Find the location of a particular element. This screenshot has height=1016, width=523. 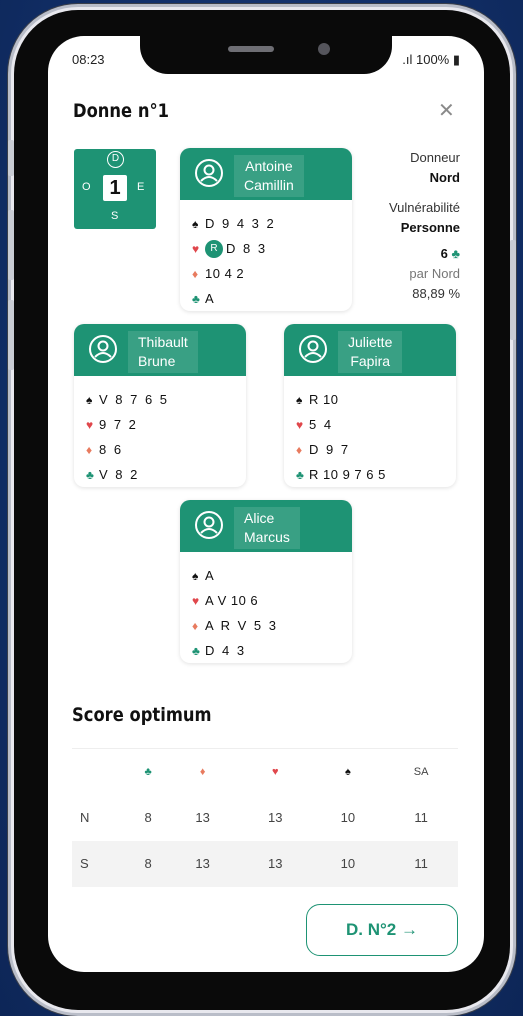

spades-row: ♠ D 9 4 3 2 is located at coordinates (272, 223).